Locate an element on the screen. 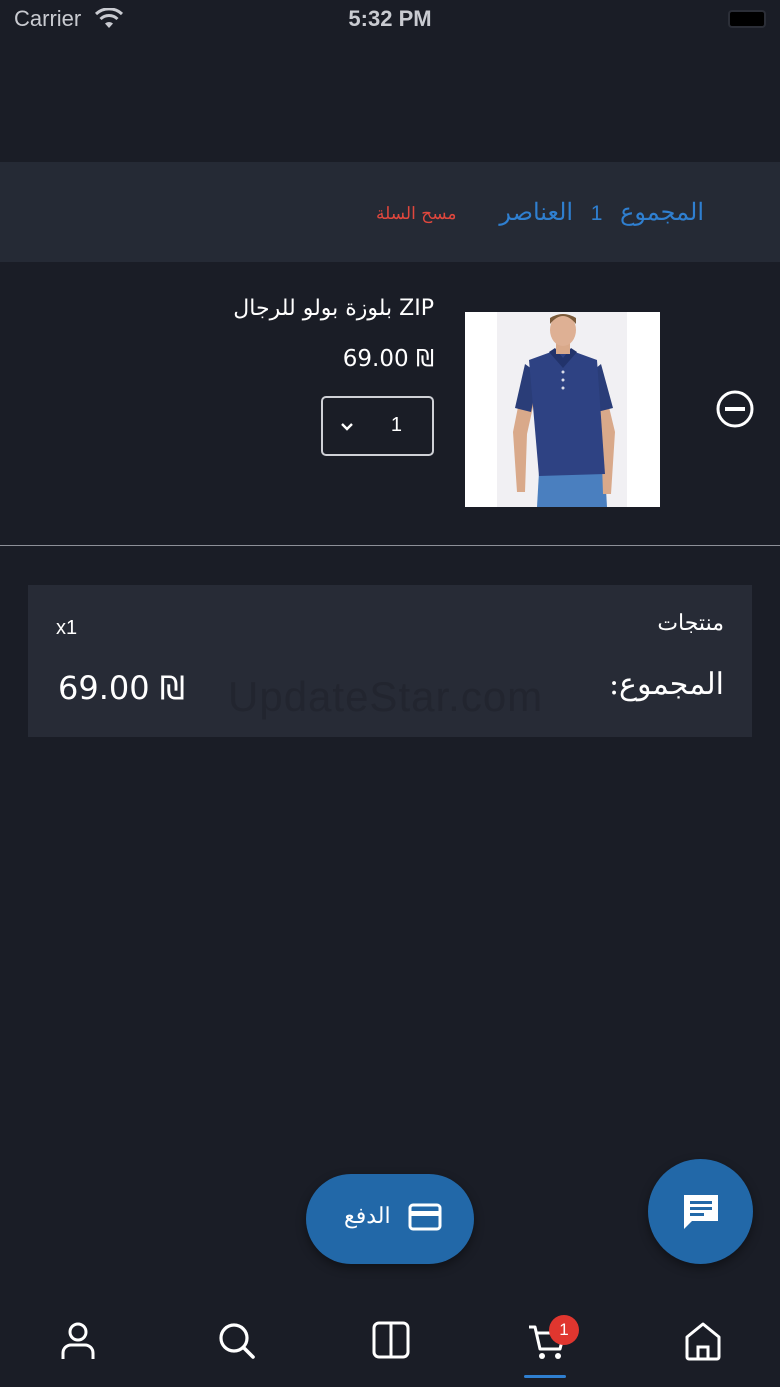 The height and width of the screenshot is (1387, 780). bottom-nav: 1 is located at coordinates (390, 1341).